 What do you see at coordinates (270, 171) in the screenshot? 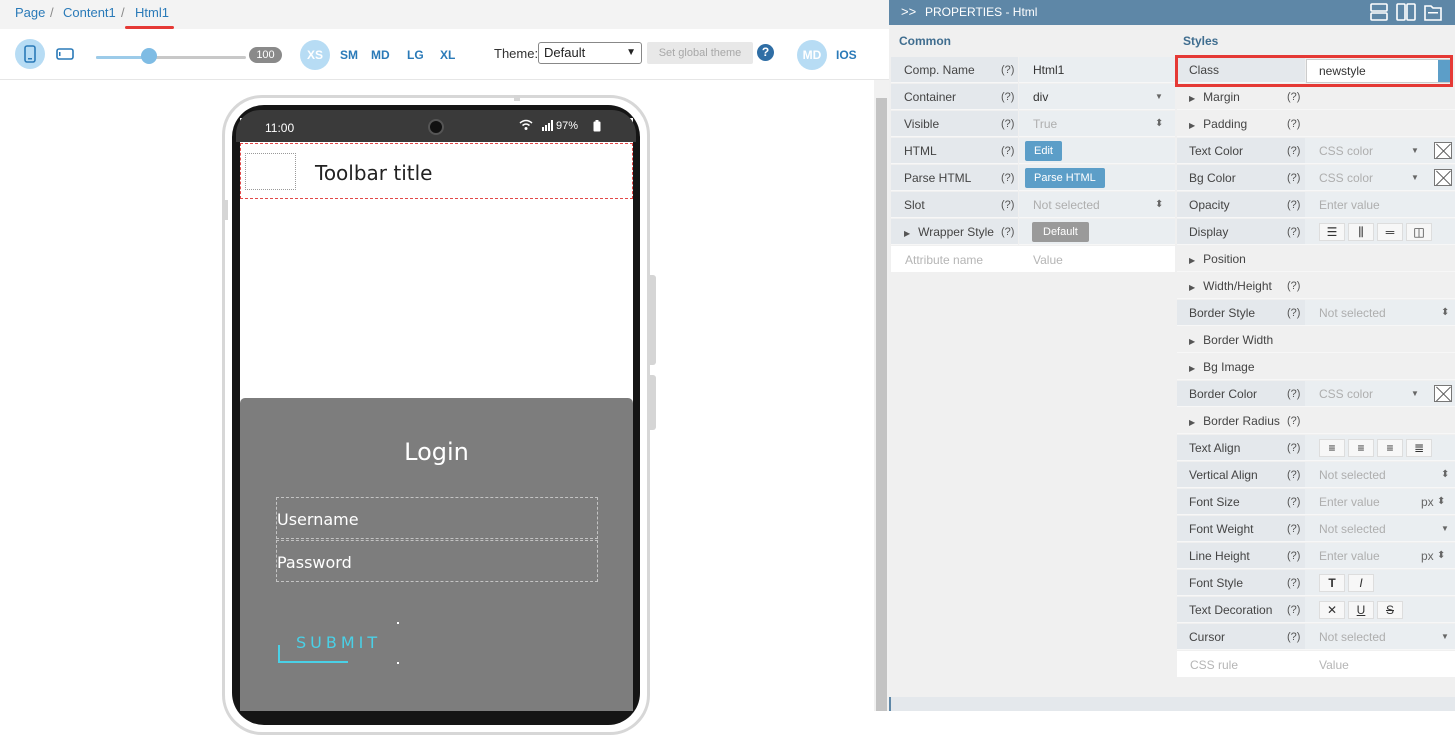
I see `toolbar-icon-slot` at bounding box center [270, 171].